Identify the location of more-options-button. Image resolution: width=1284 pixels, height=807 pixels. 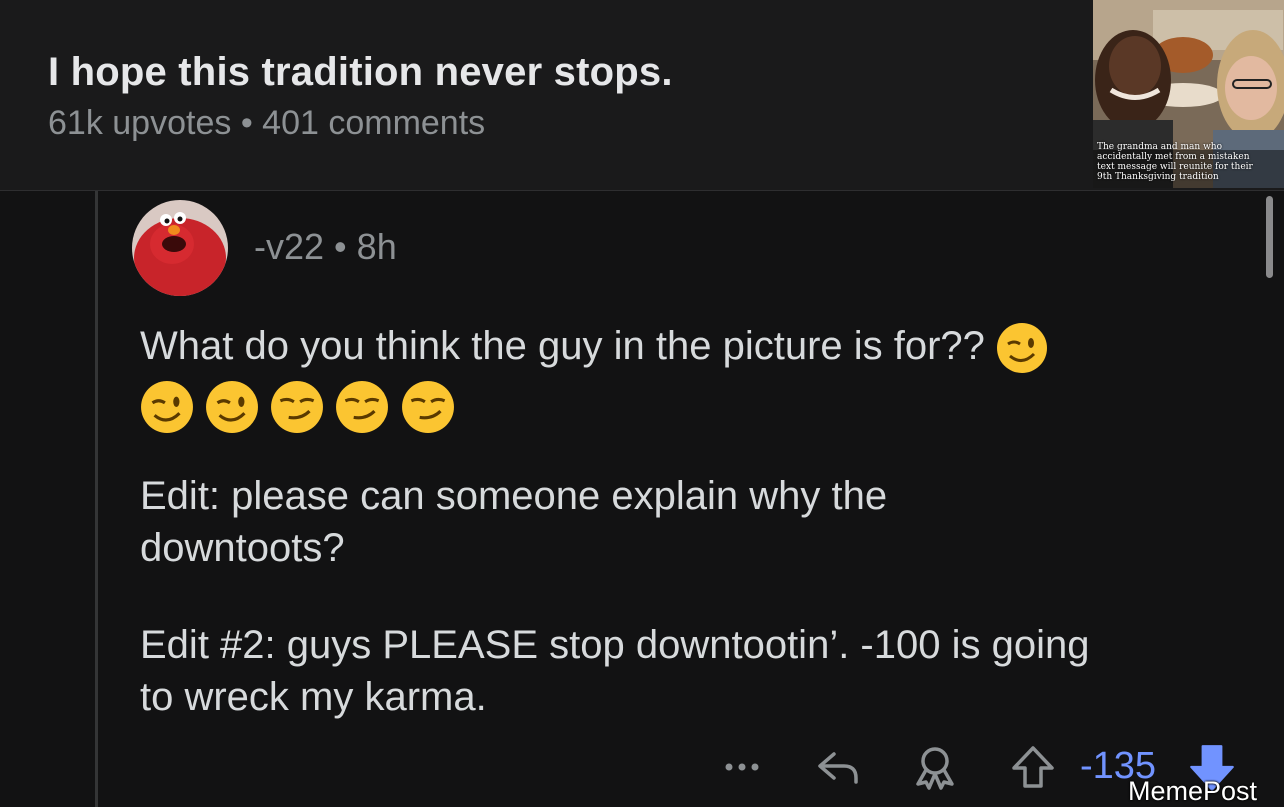
(743, 767).